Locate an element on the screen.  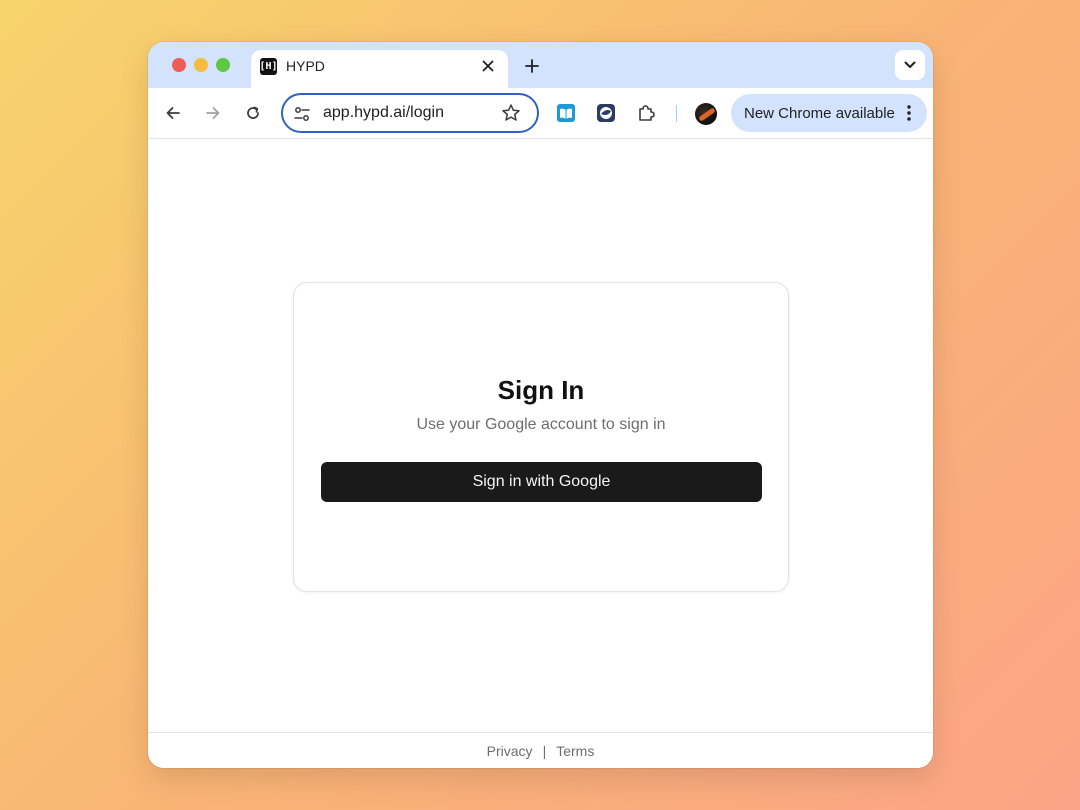
url-text: app.hypd.ai/login is located at coordinates (383, 113).